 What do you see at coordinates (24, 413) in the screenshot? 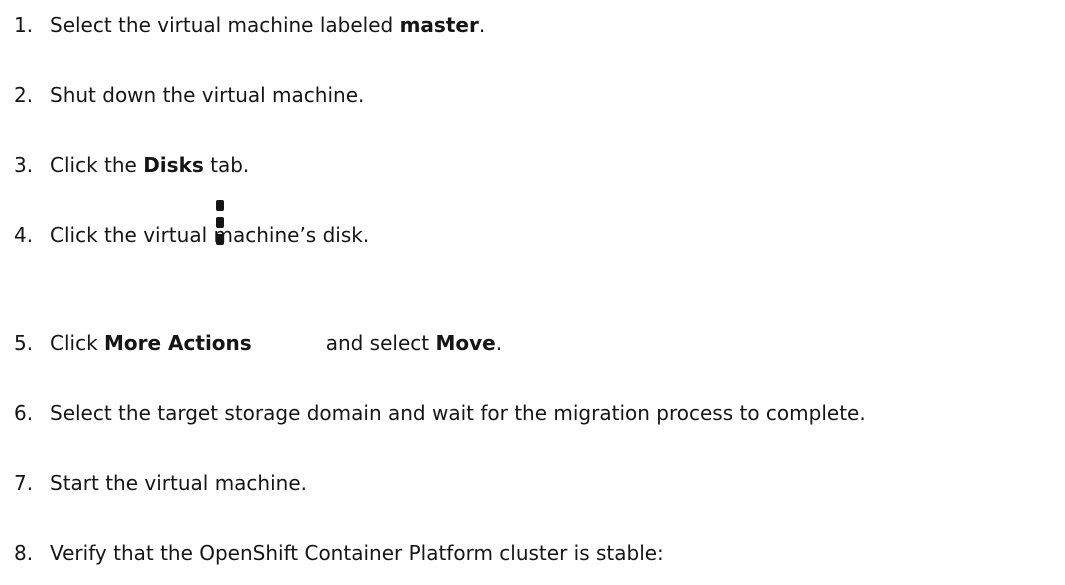
I see `step-number: 6.` at bounding box center [24, 413].